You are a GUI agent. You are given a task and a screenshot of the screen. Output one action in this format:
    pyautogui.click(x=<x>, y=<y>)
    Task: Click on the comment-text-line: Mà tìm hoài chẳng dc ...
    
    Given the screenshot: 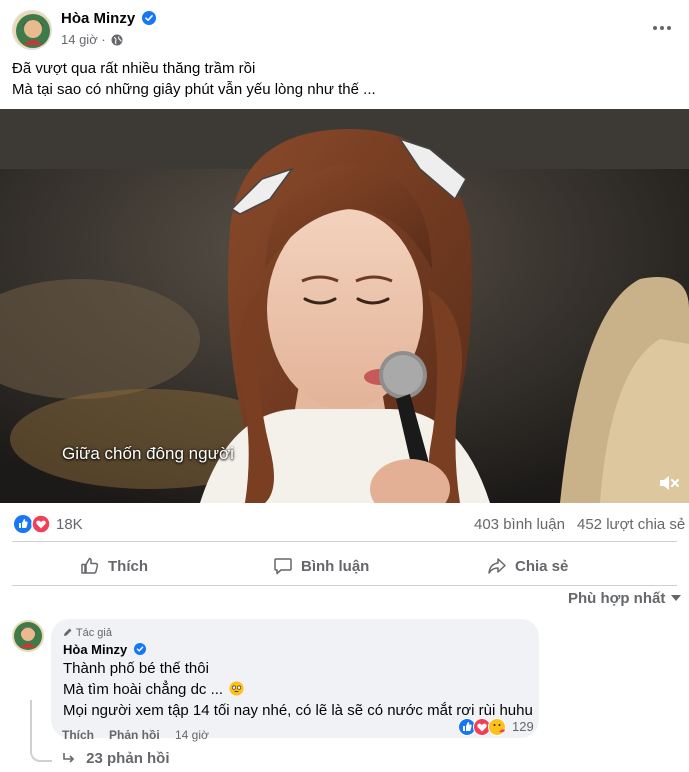 What is the action you would take?
    pyautogui.click(x=153, y=689)
    